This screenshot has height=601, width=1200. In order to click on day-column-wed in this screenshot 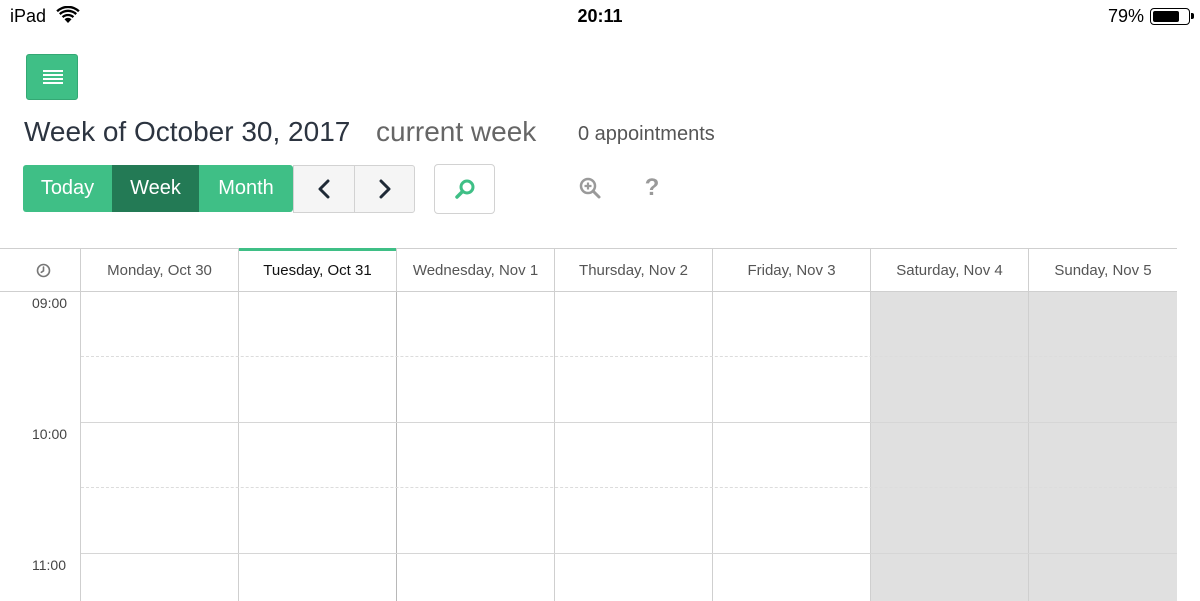, I will do `click(476, 446)`.